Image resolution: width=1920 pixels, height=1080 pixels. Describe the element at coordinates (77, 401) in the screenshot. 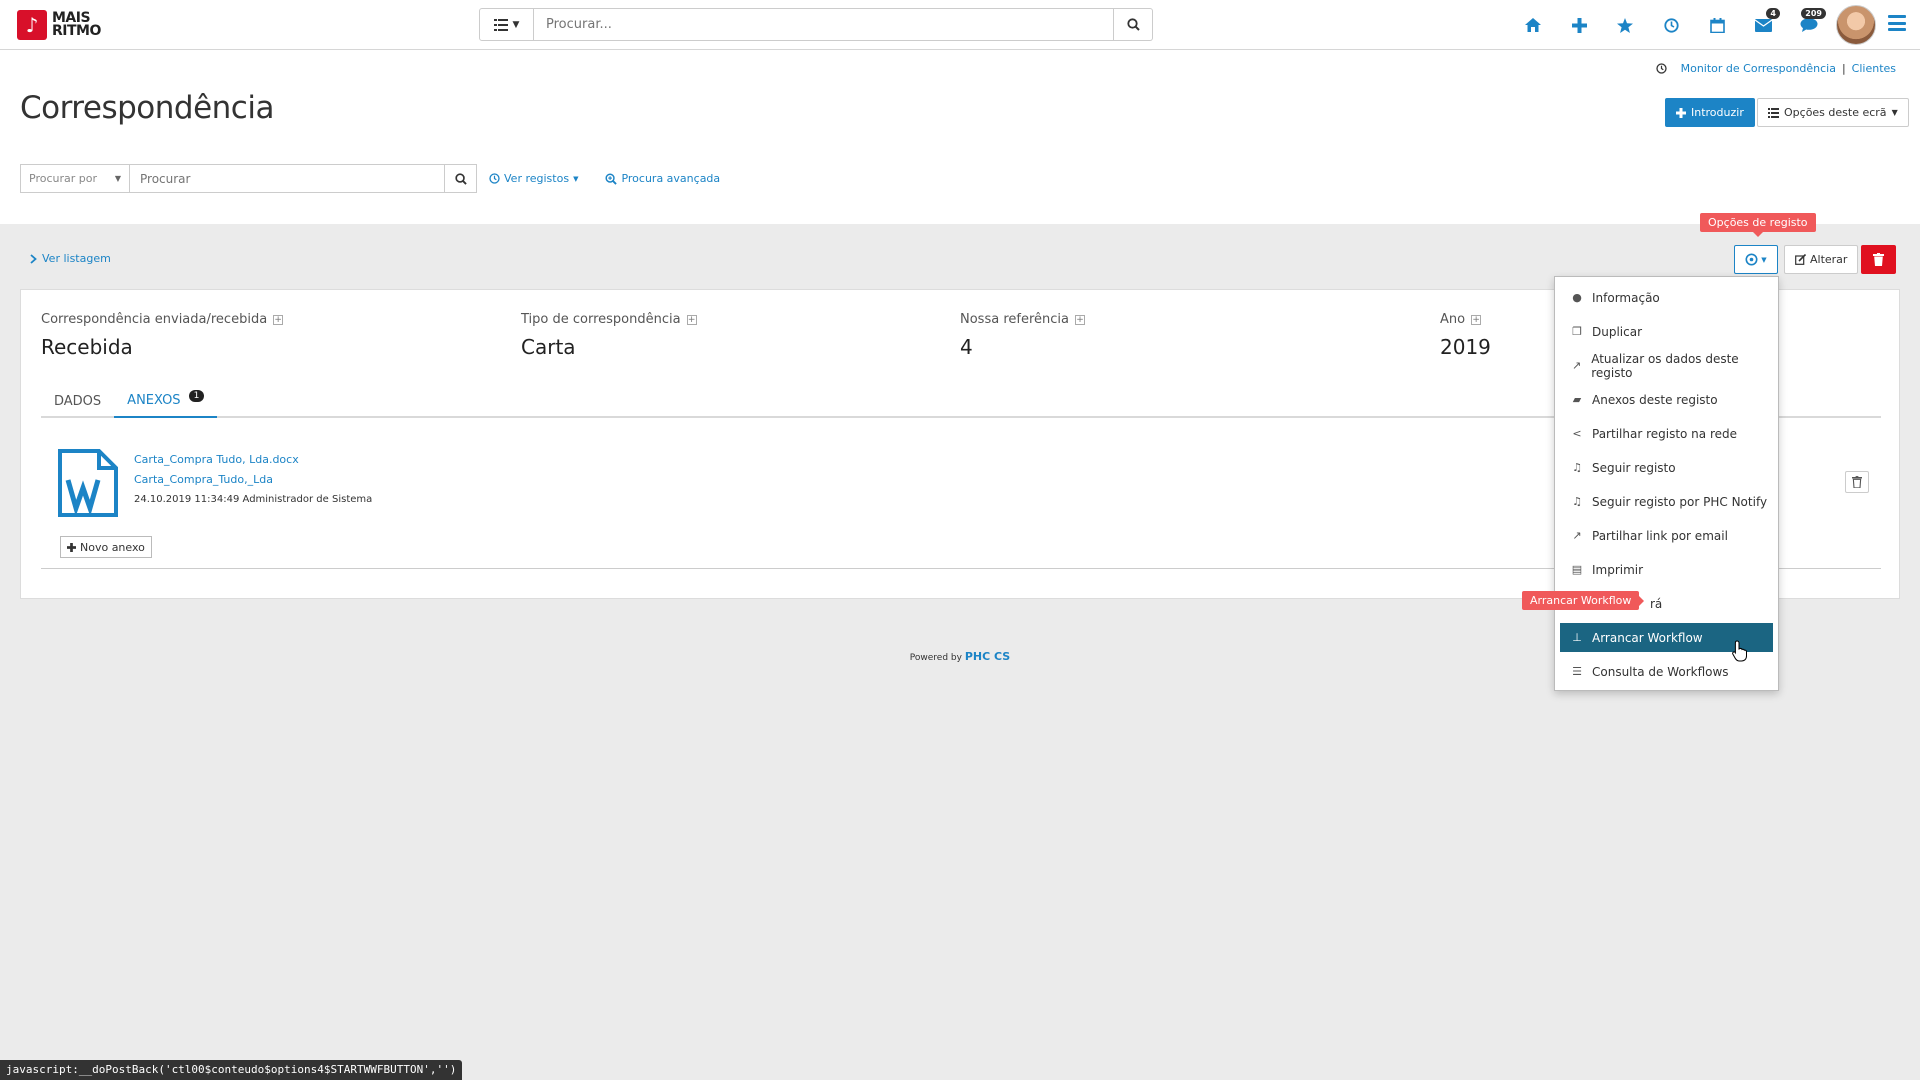

I see `tab-dados: DADOS` at that location.